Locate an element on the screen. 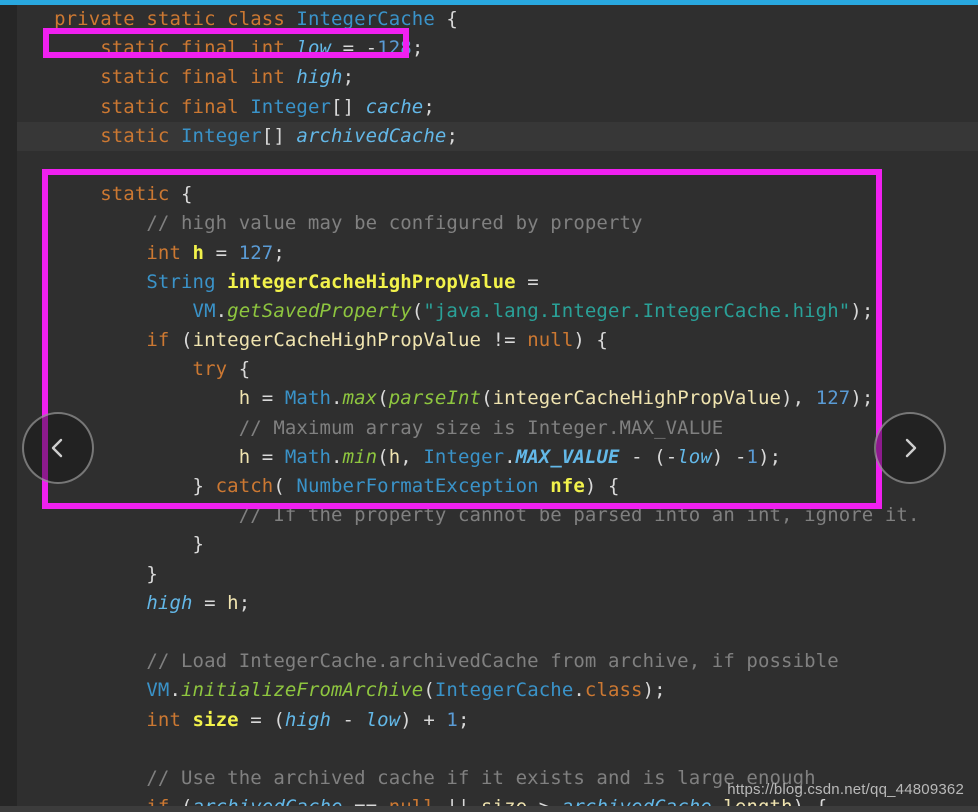 The image size is (978, 812). code-token-fld: high is located at coordinates (308, 719).